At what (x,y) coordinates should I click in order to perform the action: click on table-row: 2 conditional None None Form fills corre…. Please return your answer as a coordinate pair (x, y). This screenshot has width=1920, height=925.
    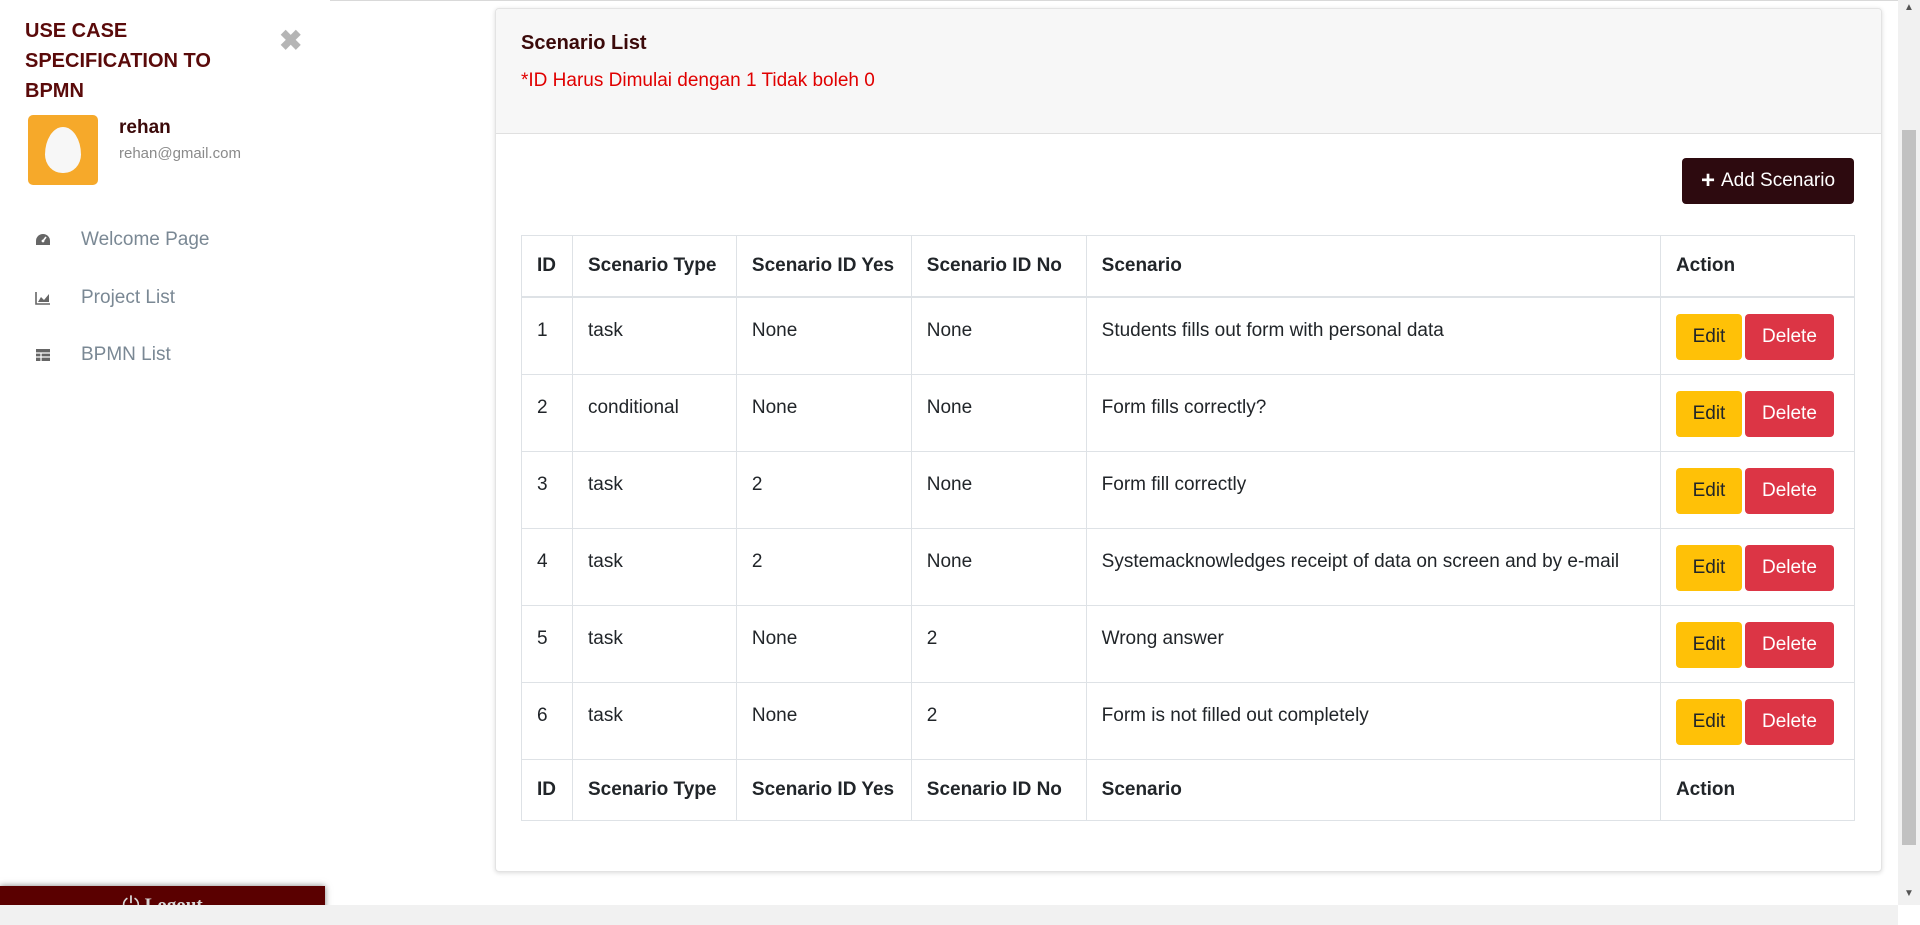
    Looking at the image, I should click on (1188, 412).